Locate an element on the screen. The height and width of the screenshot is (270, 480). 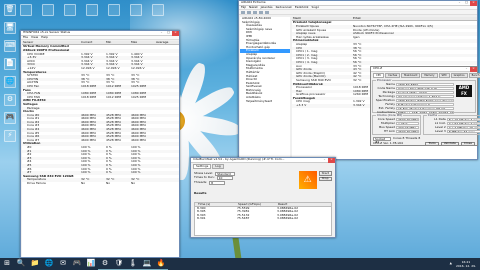
hwinfo-col-header: Min is located at coordinates (117, 42).